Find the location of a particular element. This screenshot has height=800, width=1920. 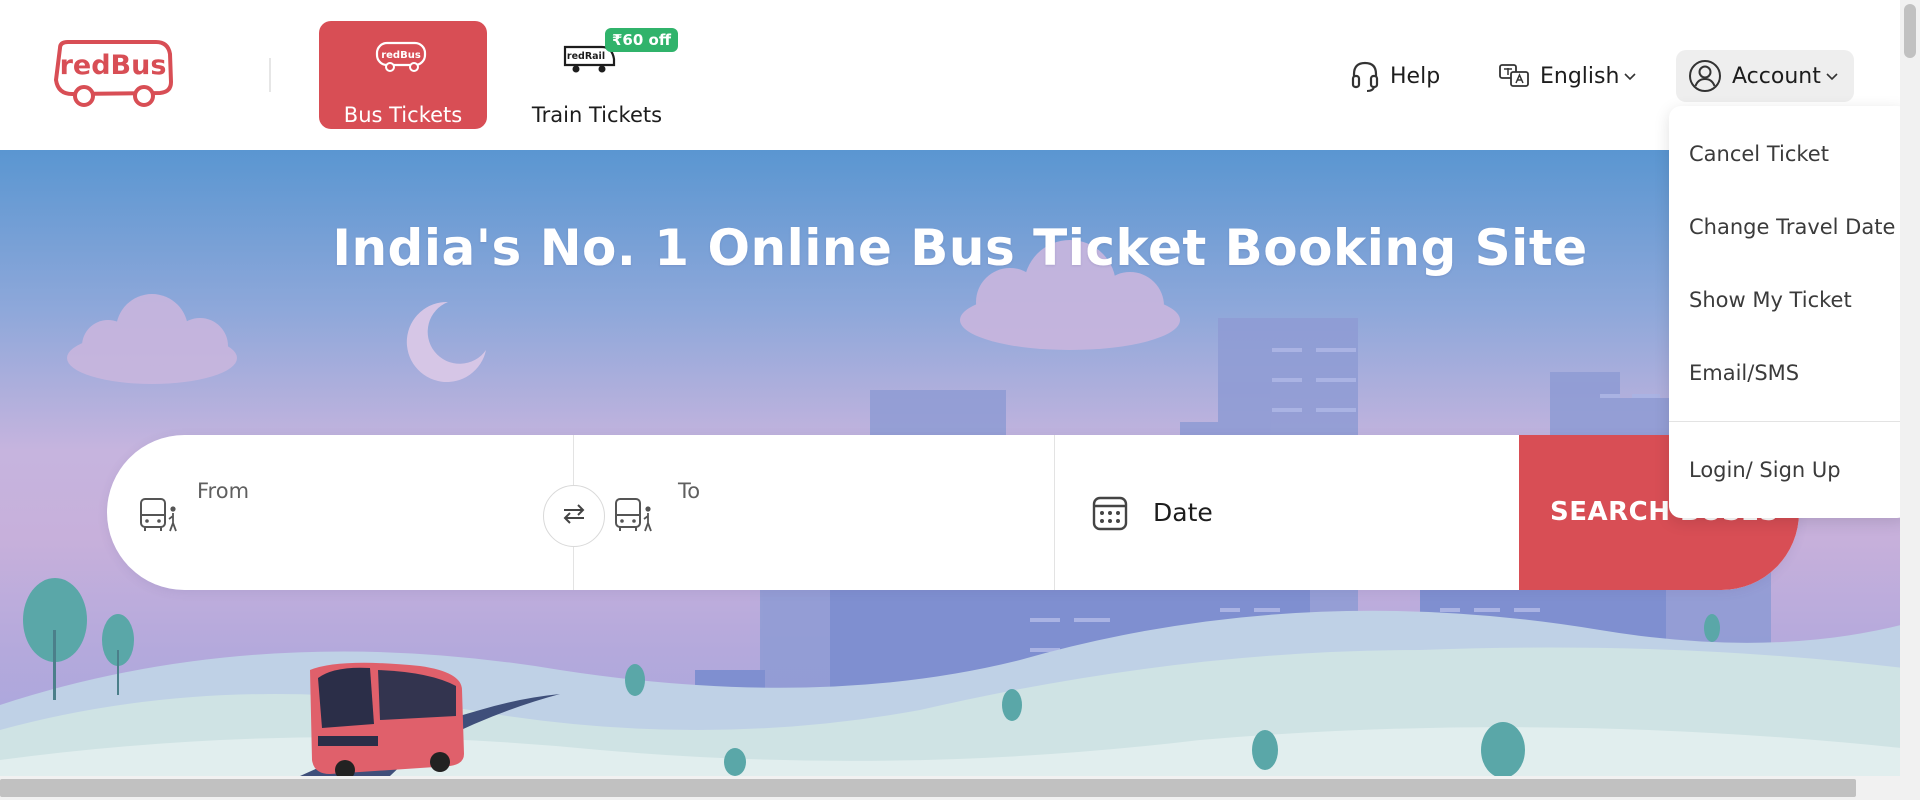

vertical-scrollbar-thumb is located at coordinates (1910, 31).